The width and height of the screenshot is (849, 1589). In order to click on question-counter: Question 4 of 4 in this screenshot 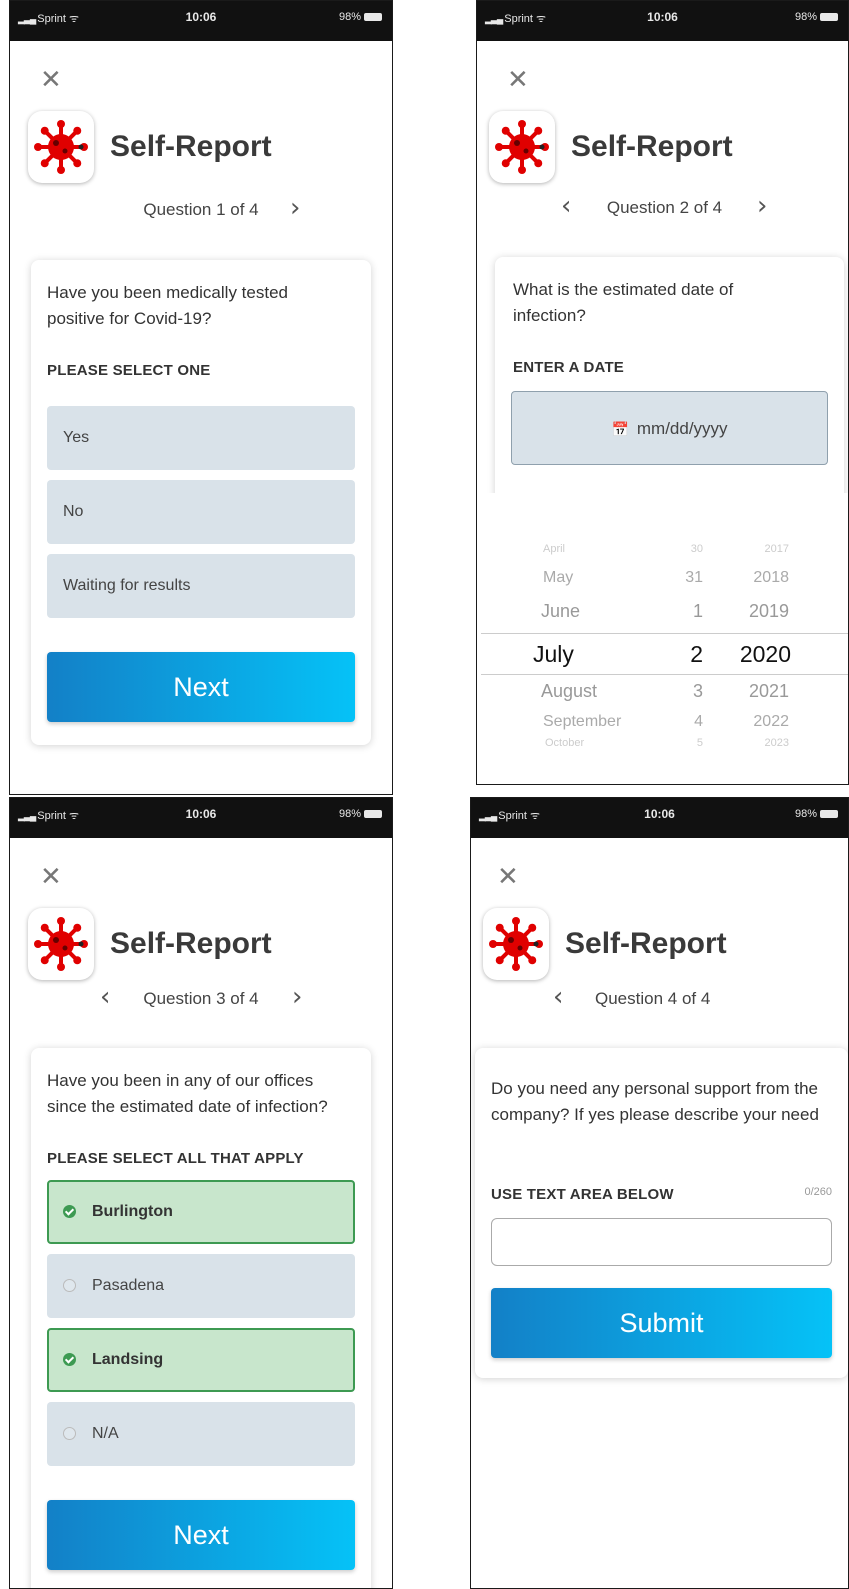, I will do `click(653, 998)`.